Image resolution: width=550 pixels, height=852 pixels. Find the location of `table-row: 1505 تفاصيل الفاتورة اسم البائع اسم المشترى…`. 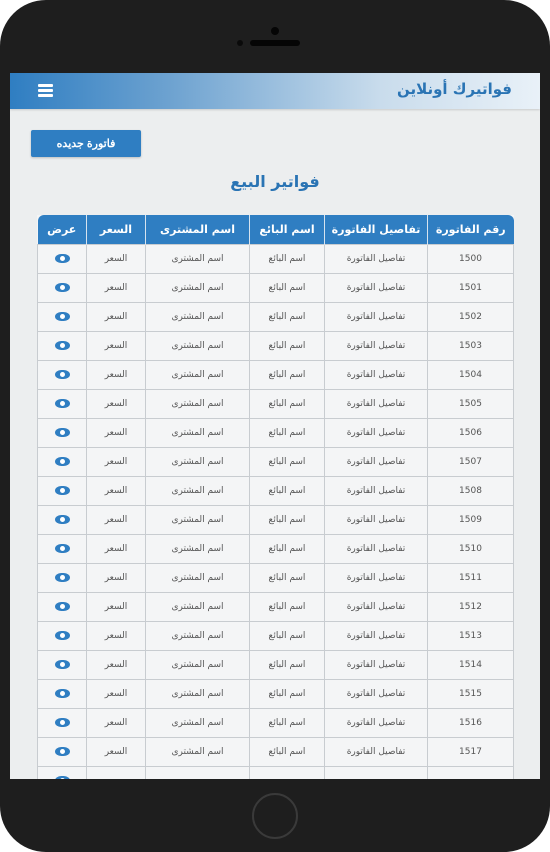

table-row: 1505 تفاصيل الفاتورة اسم البائع اسم المشترى… is located at coordinates (275, 403).